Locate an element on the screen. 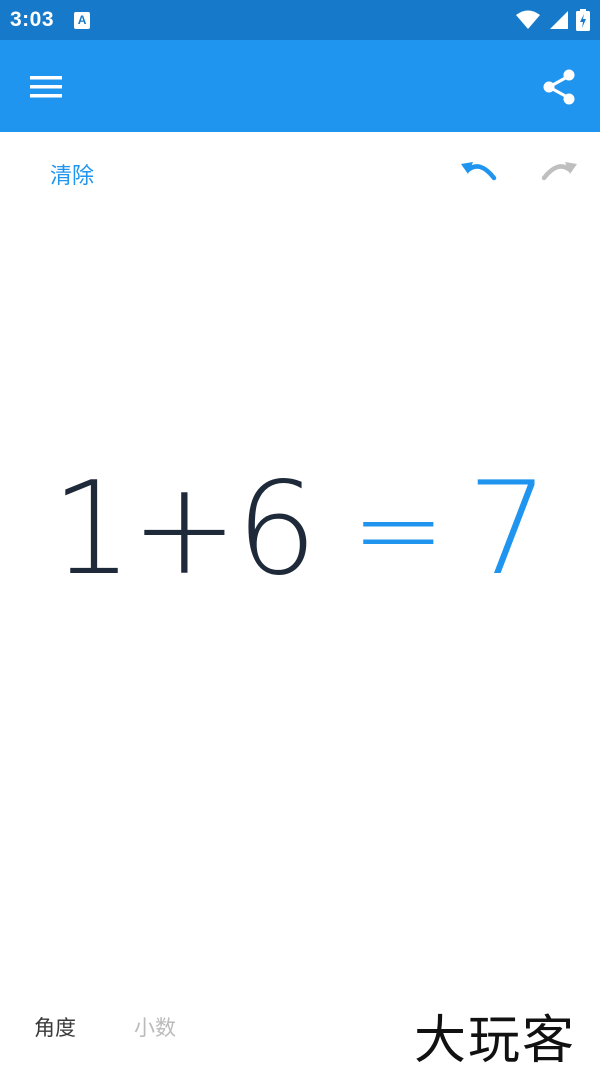  redo-button is located at coordinates (559, 172).